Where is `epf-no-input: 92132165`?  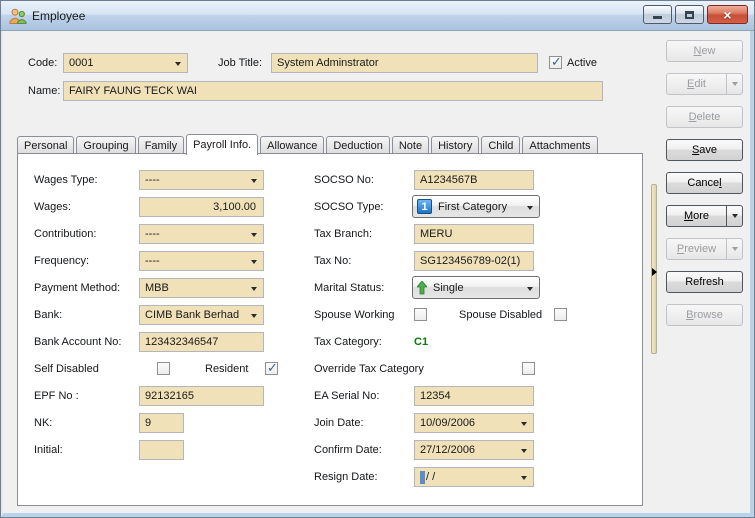 epf-no-input: 92132165 is located at coordinates (201, 396).